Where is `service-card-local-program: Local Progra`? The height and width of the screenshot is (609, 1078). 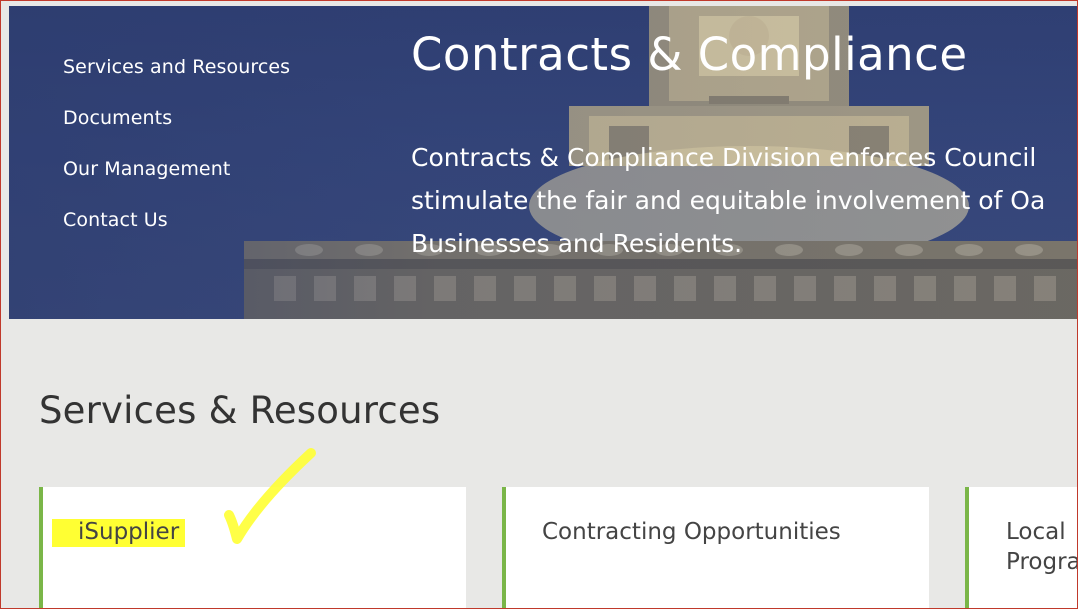 service-card-local-program: Local Progra is located at coordinates (1021, 547).